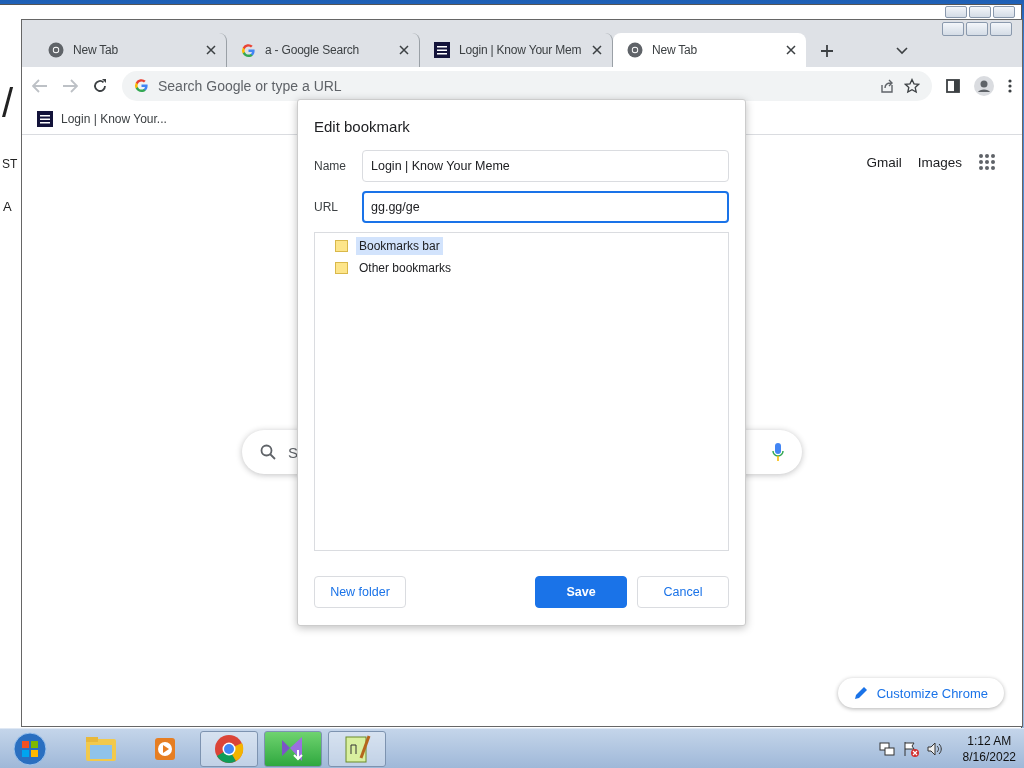 This screenshot has width=1024, height=768. What do you see at coordinates (70, 85) in the screenshot?
I see `forward-icon` at bounding box center [70, 85].